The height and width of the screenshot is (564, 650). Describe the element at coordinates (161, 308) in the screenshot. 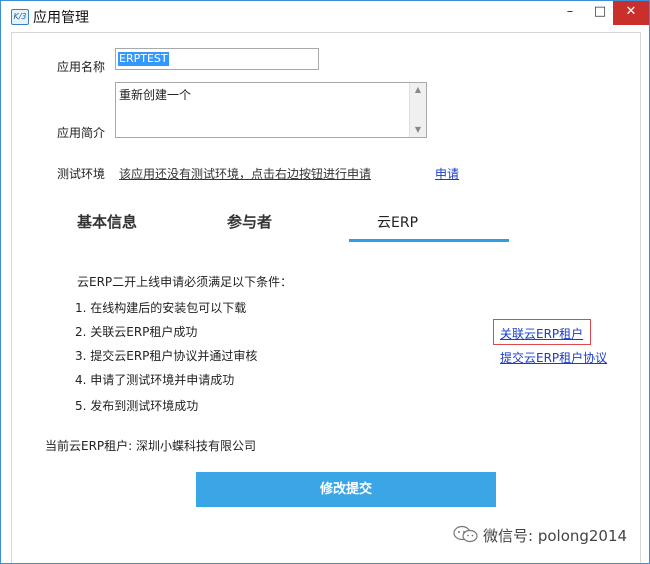

I see `condition-item: 1. 在线构建后的安装包可以下载` at that location.